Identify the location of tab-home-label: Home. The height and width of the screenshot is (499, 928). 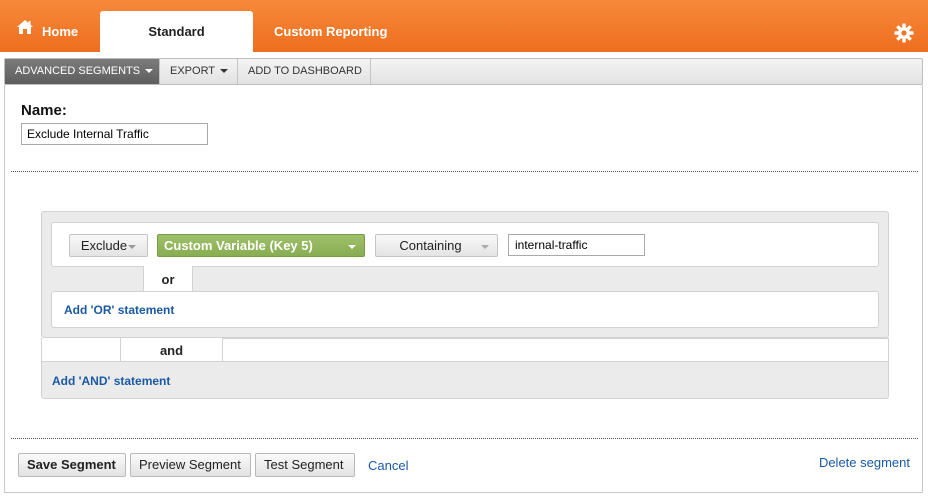
(60, 31).